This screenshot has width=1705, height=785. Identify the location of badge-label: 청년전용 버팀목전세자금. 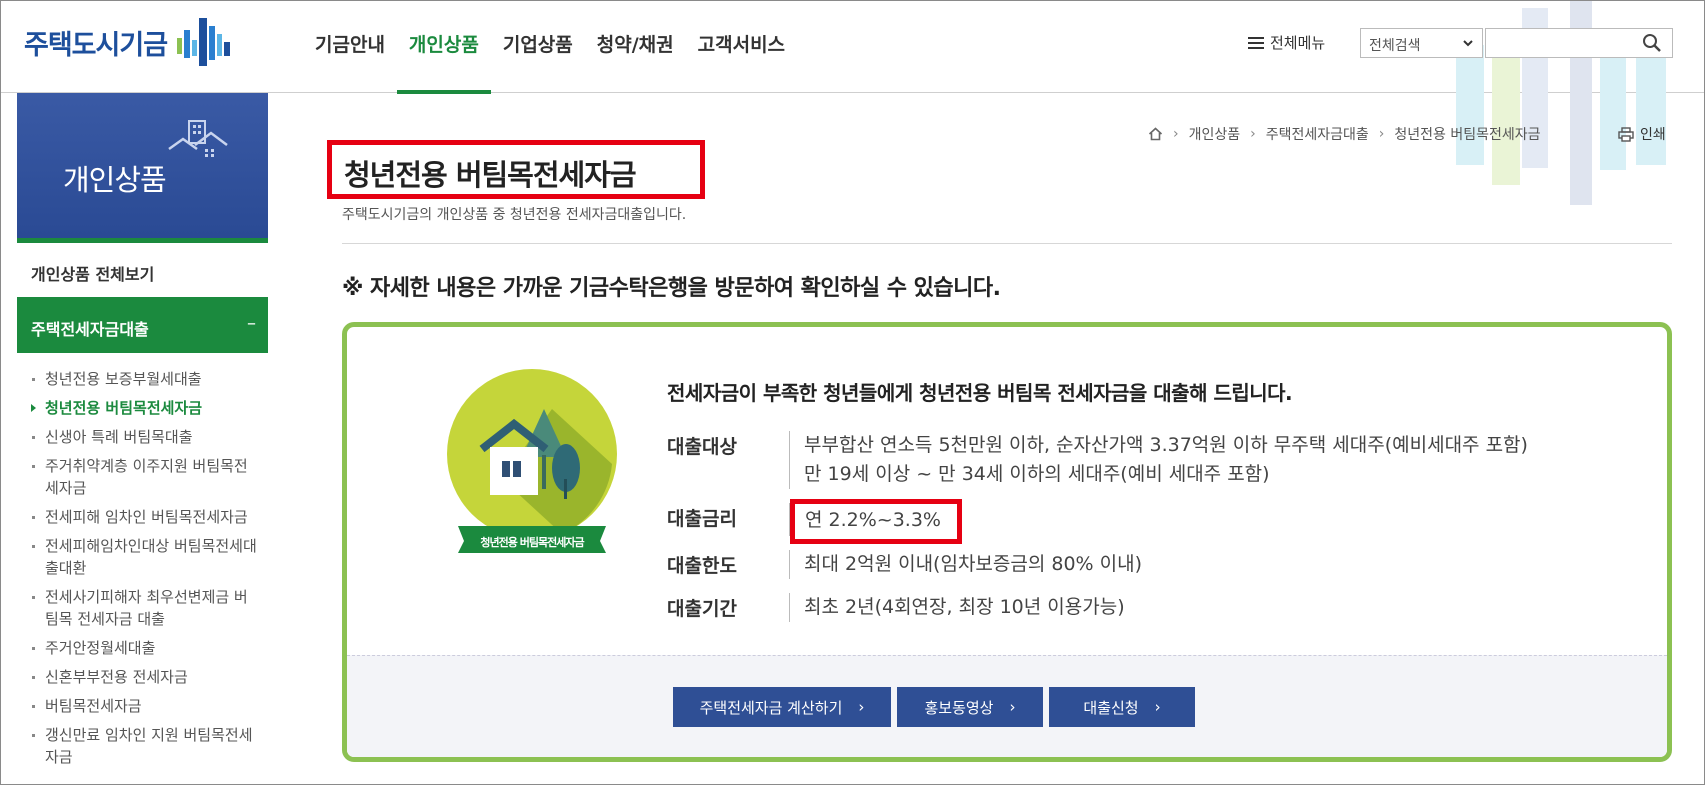
(532, 542).